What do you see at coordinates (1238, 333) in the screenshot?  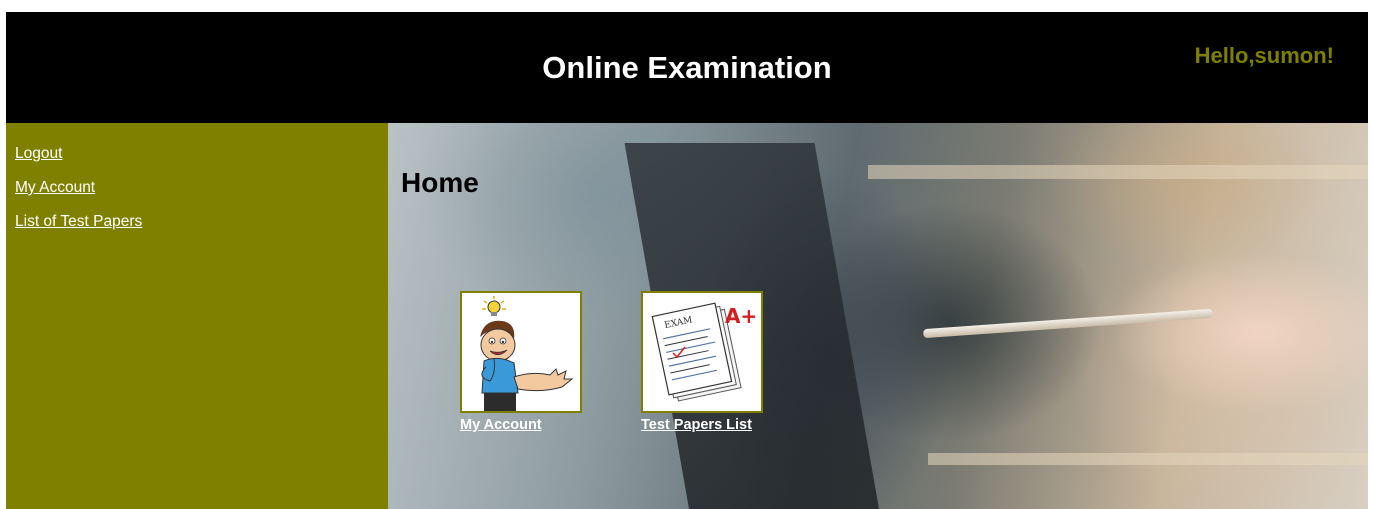 I see `background-hand` at bounding box center [1238, 333].